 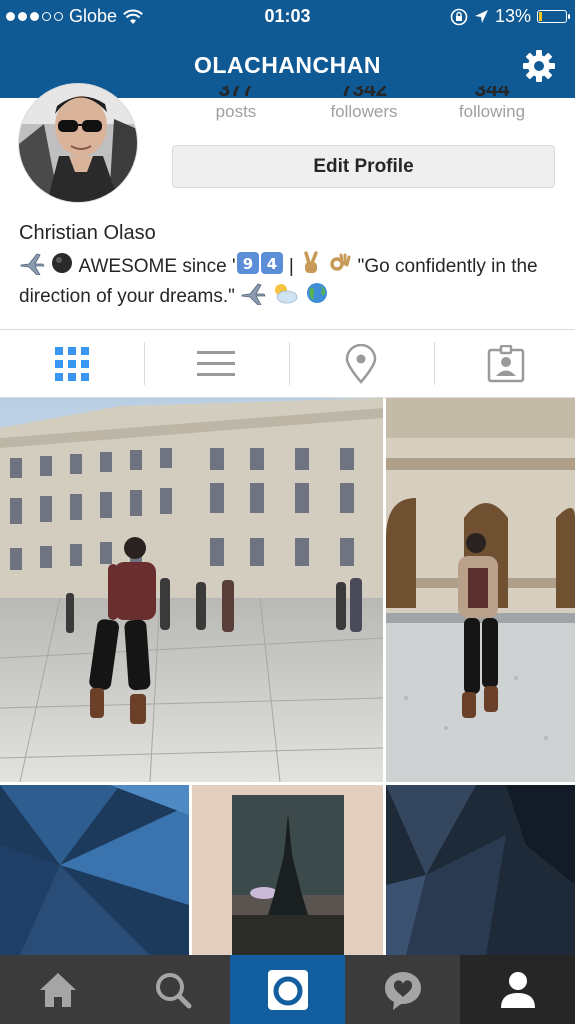 I want to click on location-arrow-icon, so click(x=481, y=16).